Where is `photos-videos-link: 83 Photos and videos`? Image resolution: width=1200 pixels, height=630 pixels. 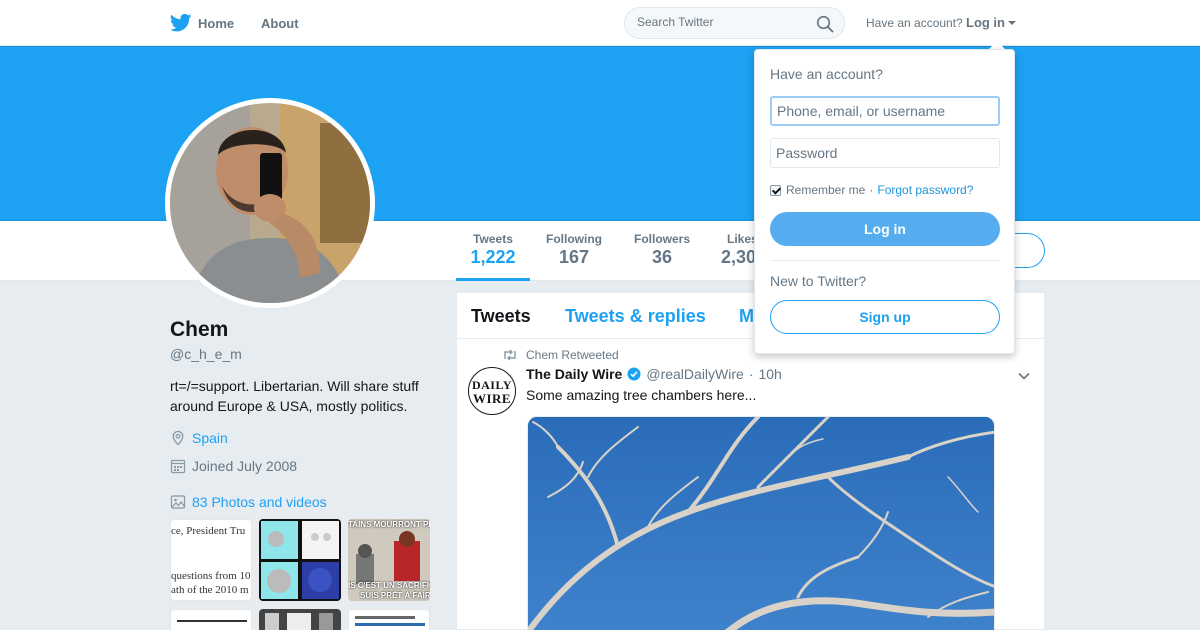
photos-videos-link: 83 Photos and videos is located at coordinates (248, 502).